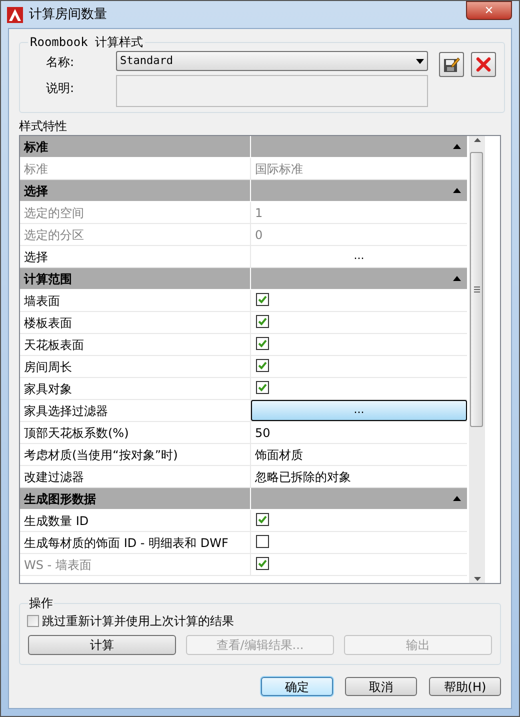 This screenshot has width=520, height=717. What do you see at coordinates (48, 323) in the screenshot?
I see `property-label: 楼板表面` at bounding box center [48, 323].